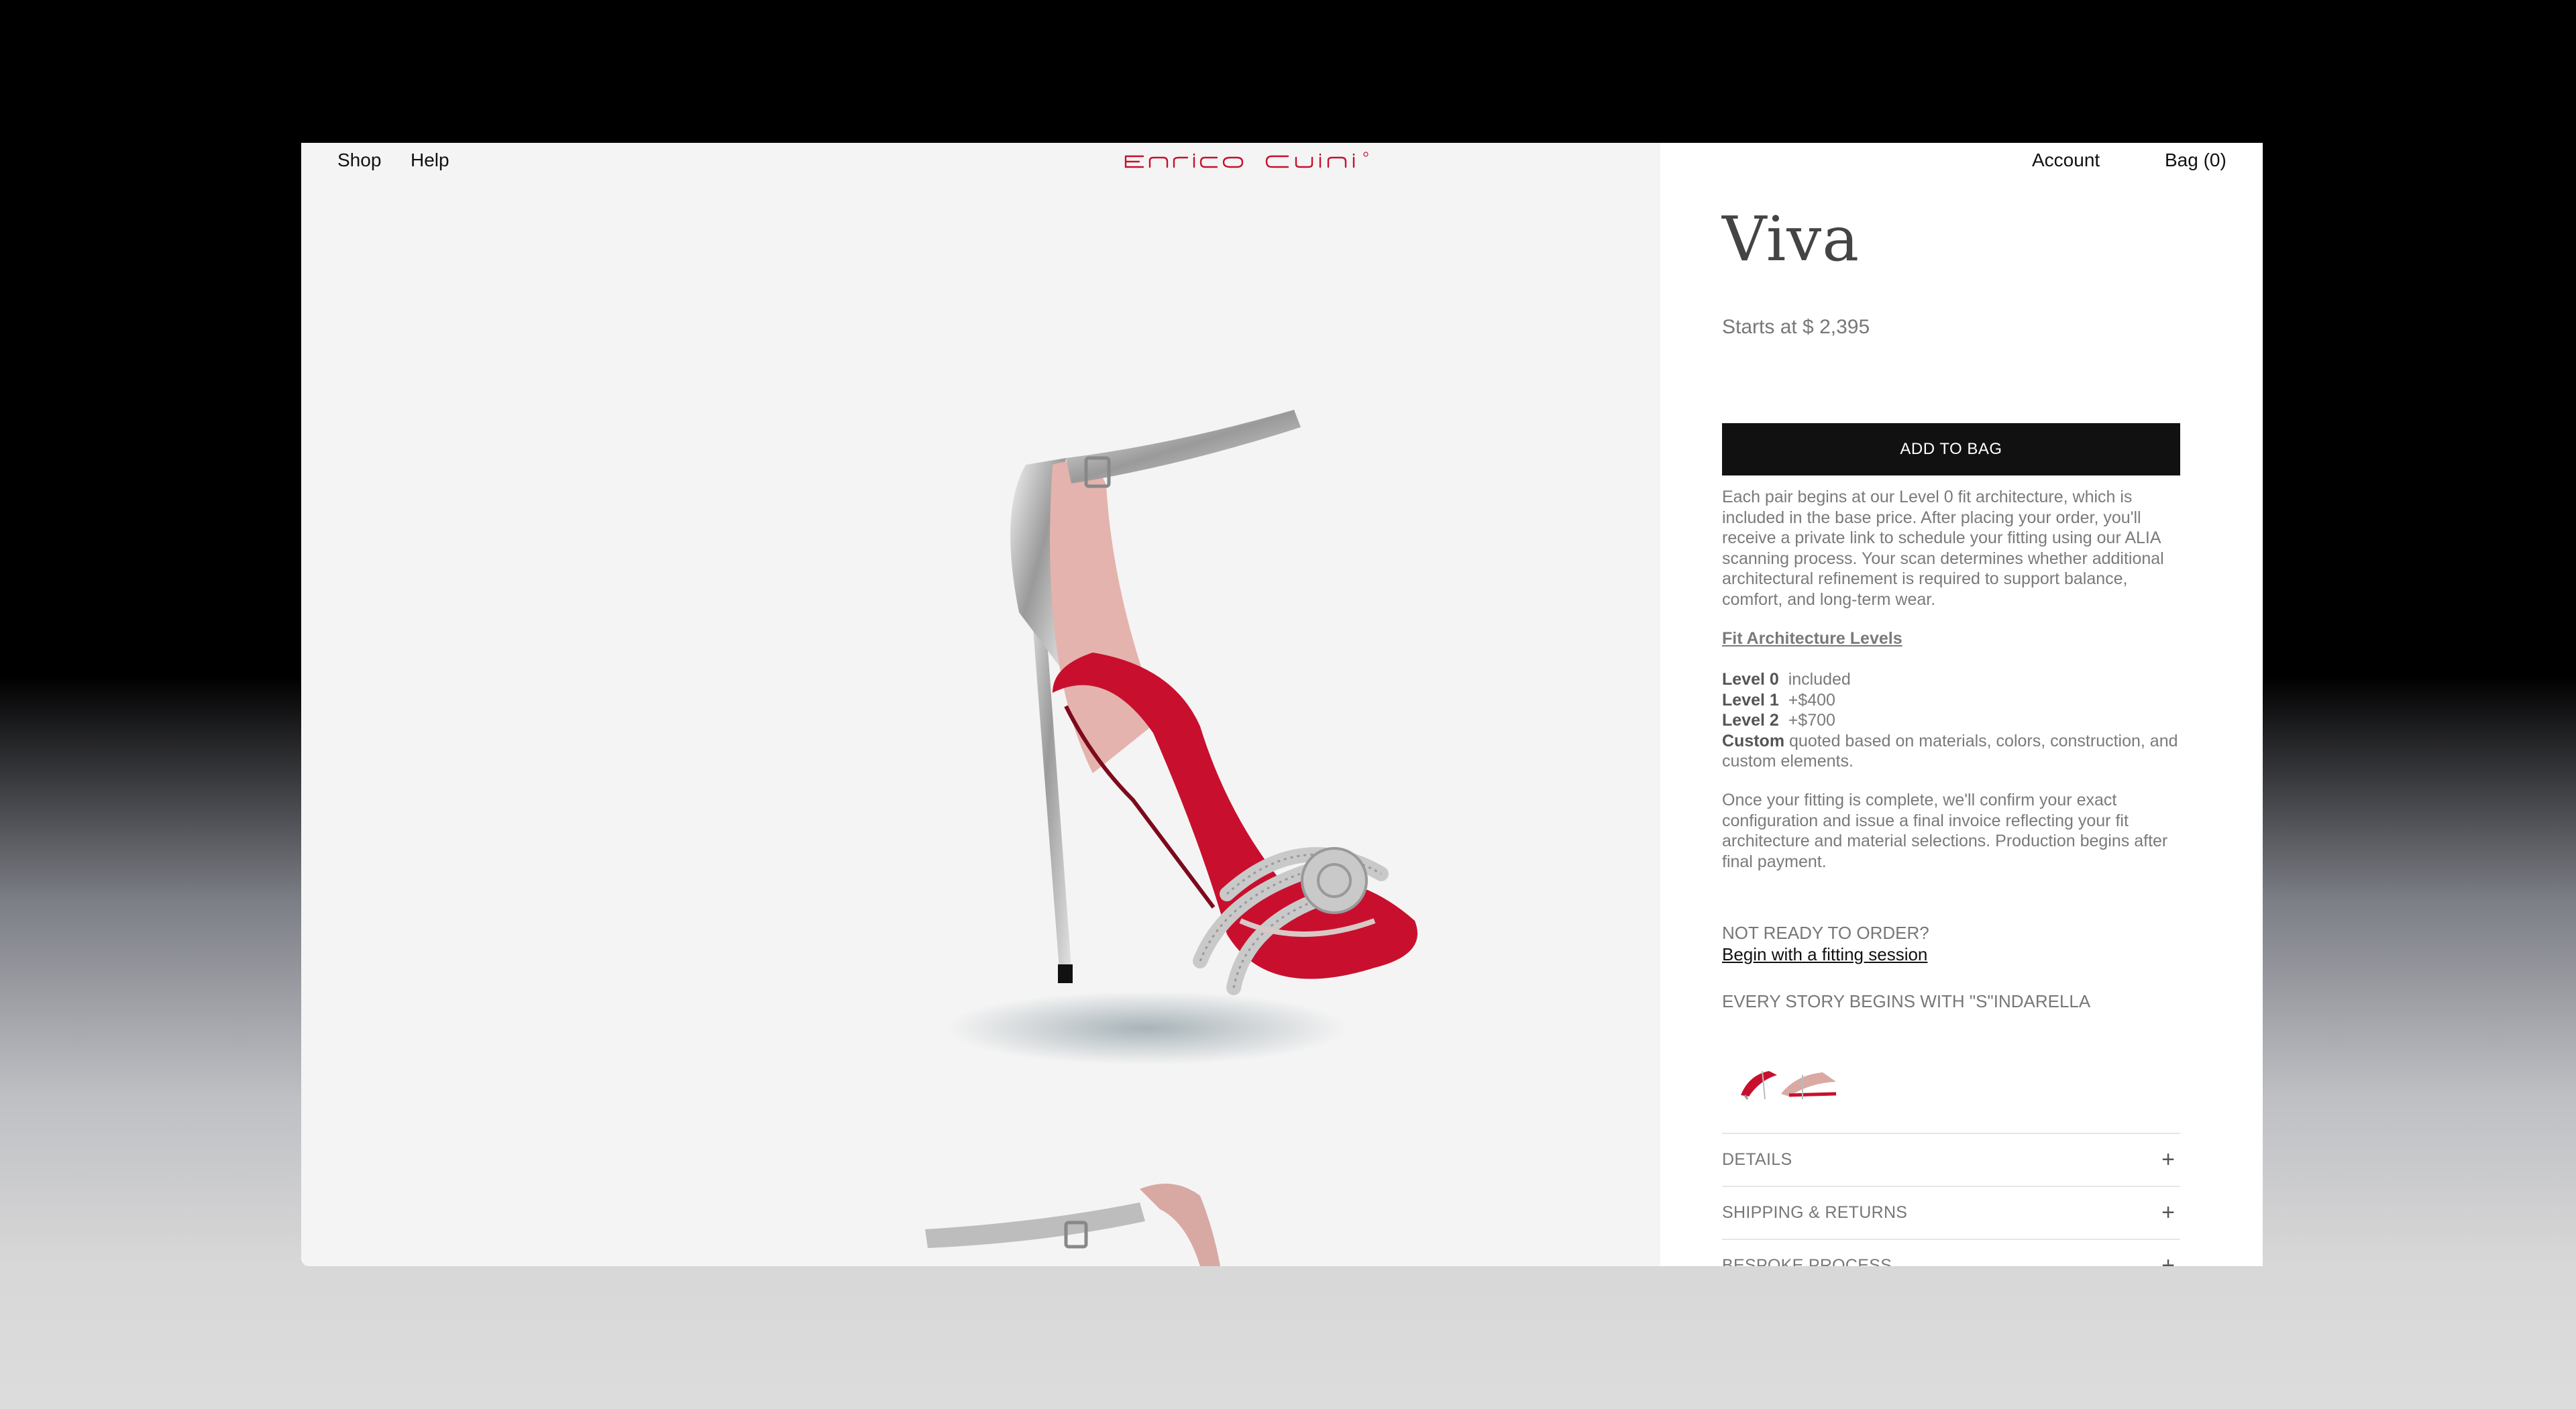  What do you see at coordinates (1092, 1217) in the screenshot?
I see `product-image-secondary` at bounding box center [1092, 1217].